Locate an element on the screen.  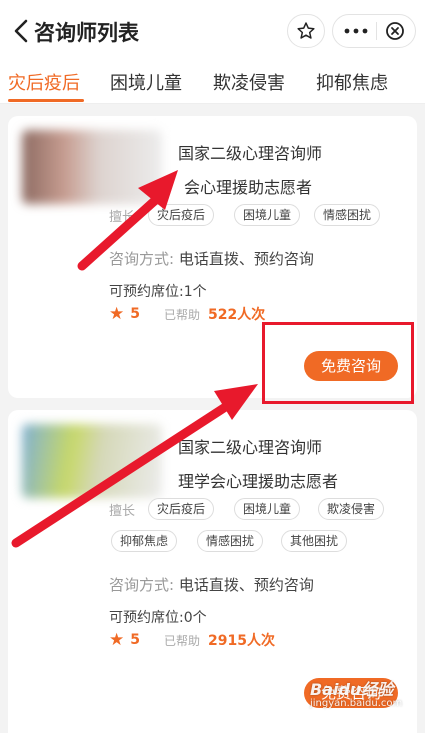
watermark-url: jingyan.baidu.com is located at coordinates (356, 703).